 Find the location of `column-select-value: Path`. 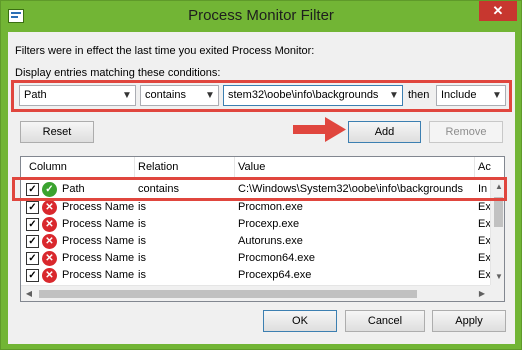

column-select-value: Path is located at coordinates (35, 95).